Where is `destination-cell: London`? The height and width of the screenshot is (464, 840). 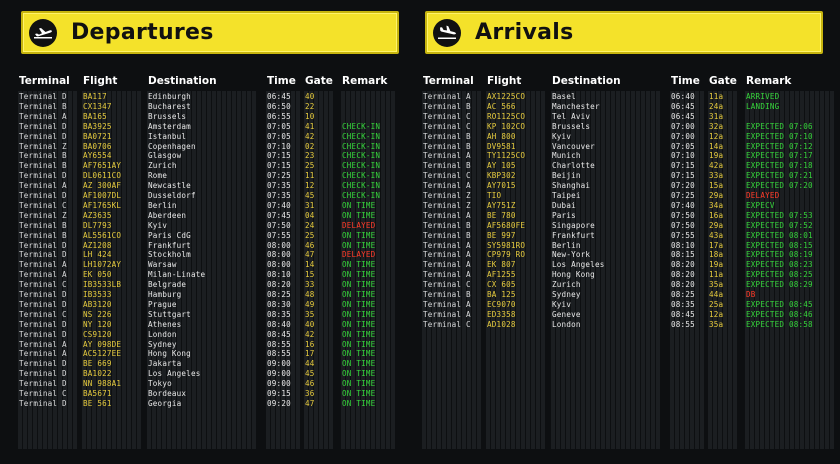
destination-cell: London is located at coordinates (566, 324).